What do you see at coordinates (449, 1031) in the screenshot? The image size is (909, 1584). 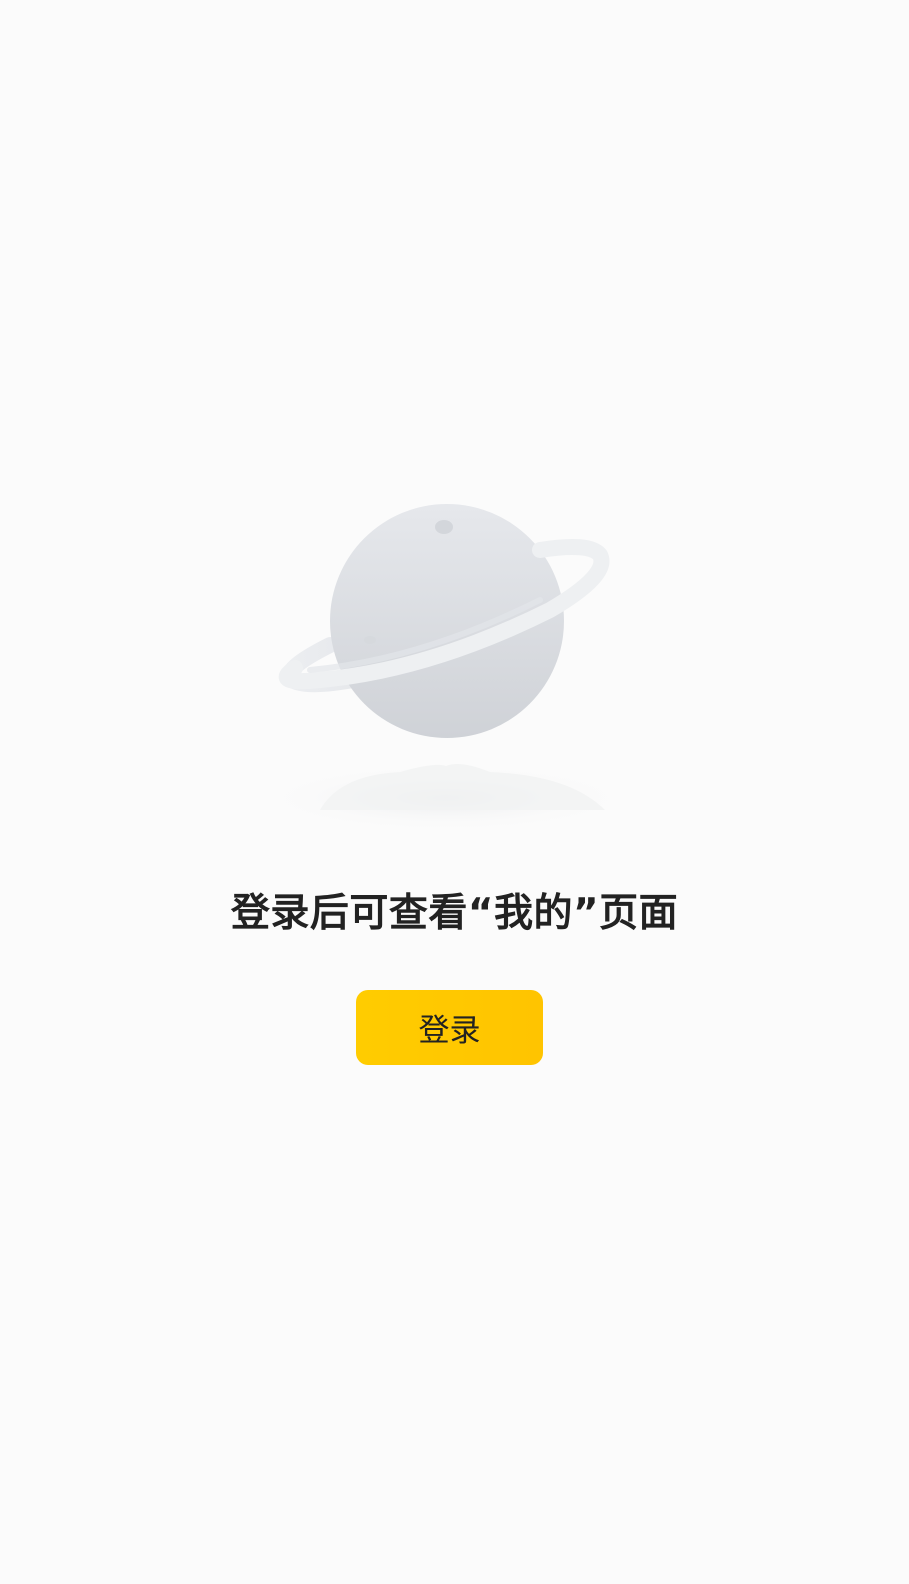 I see `login-button-label: 登录` at bounding box center [449, 1031].